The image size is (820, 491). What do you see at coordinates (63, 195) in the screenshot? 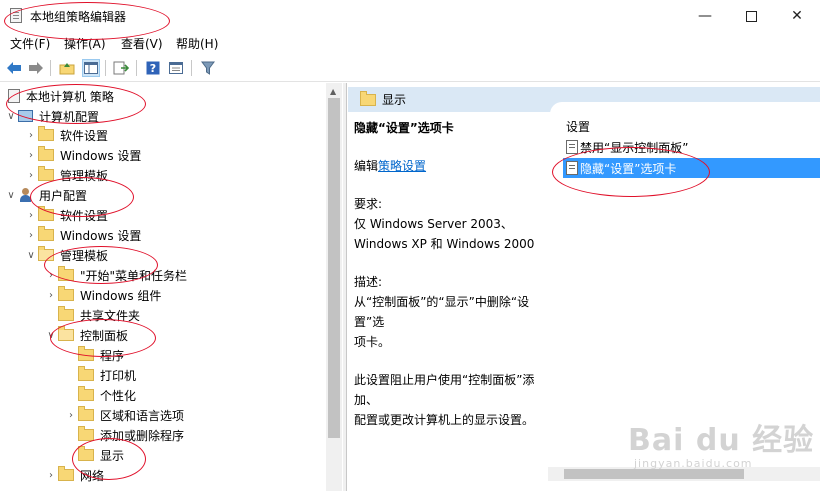
I see `tree-item-label: 用户配置` at bounding box center [63, 195].